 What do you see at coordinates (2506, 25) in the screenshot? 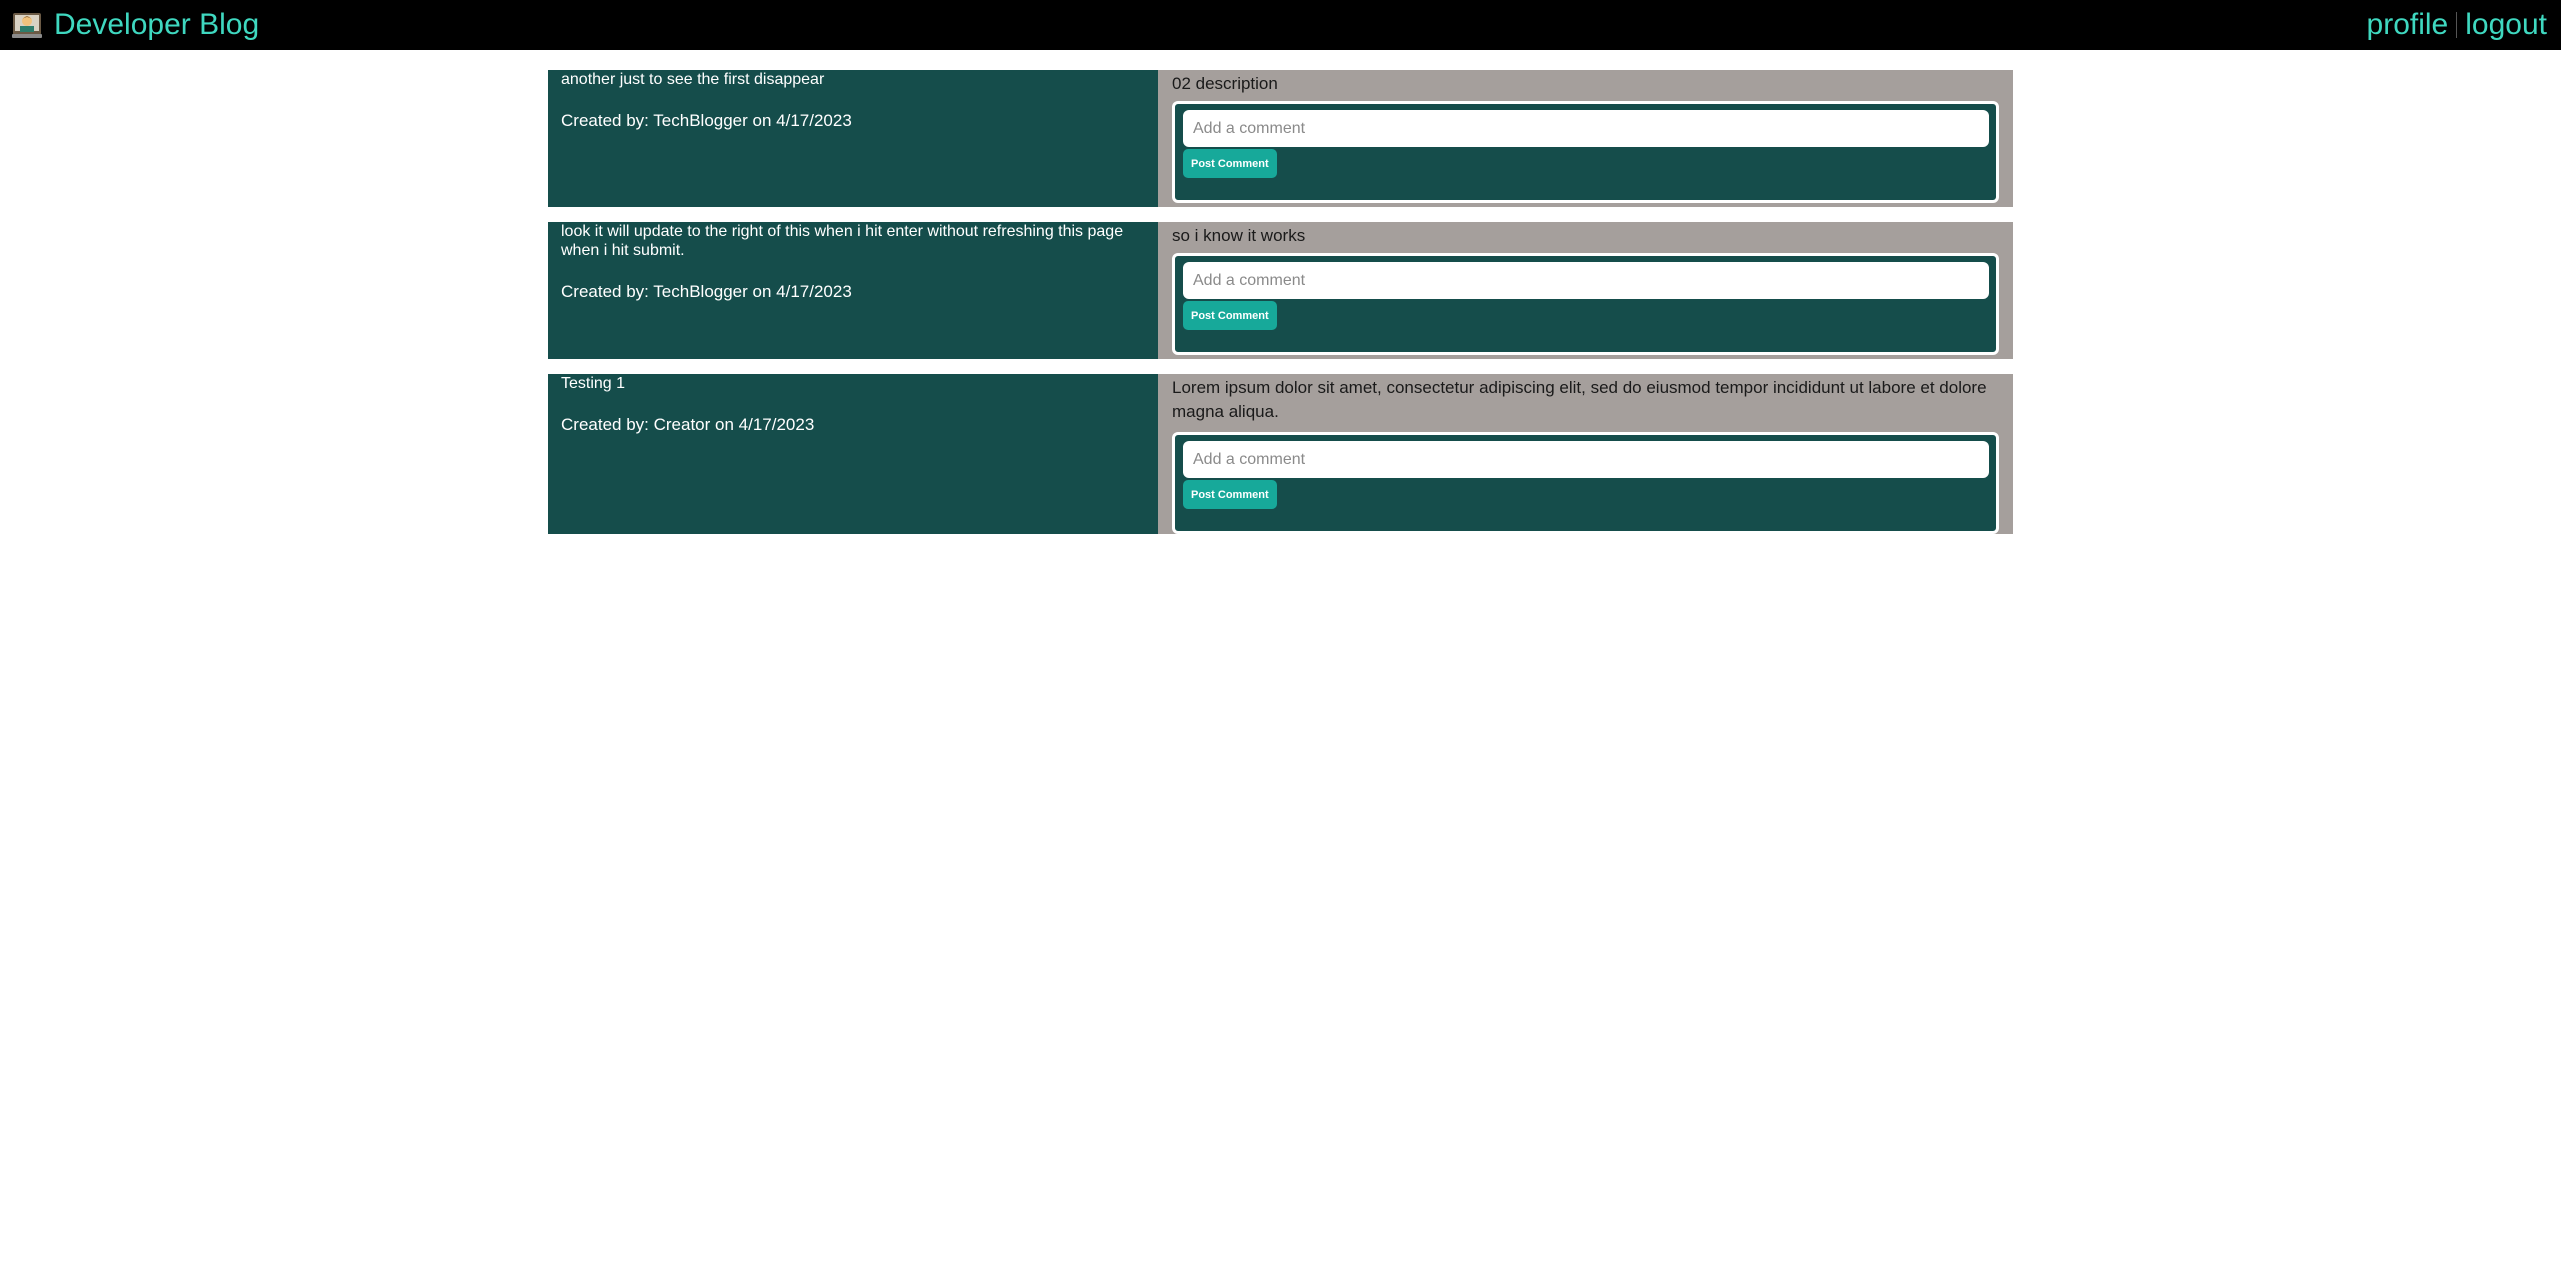
I see `nav-logout-link: logout` at bounding box center [2506, 25].